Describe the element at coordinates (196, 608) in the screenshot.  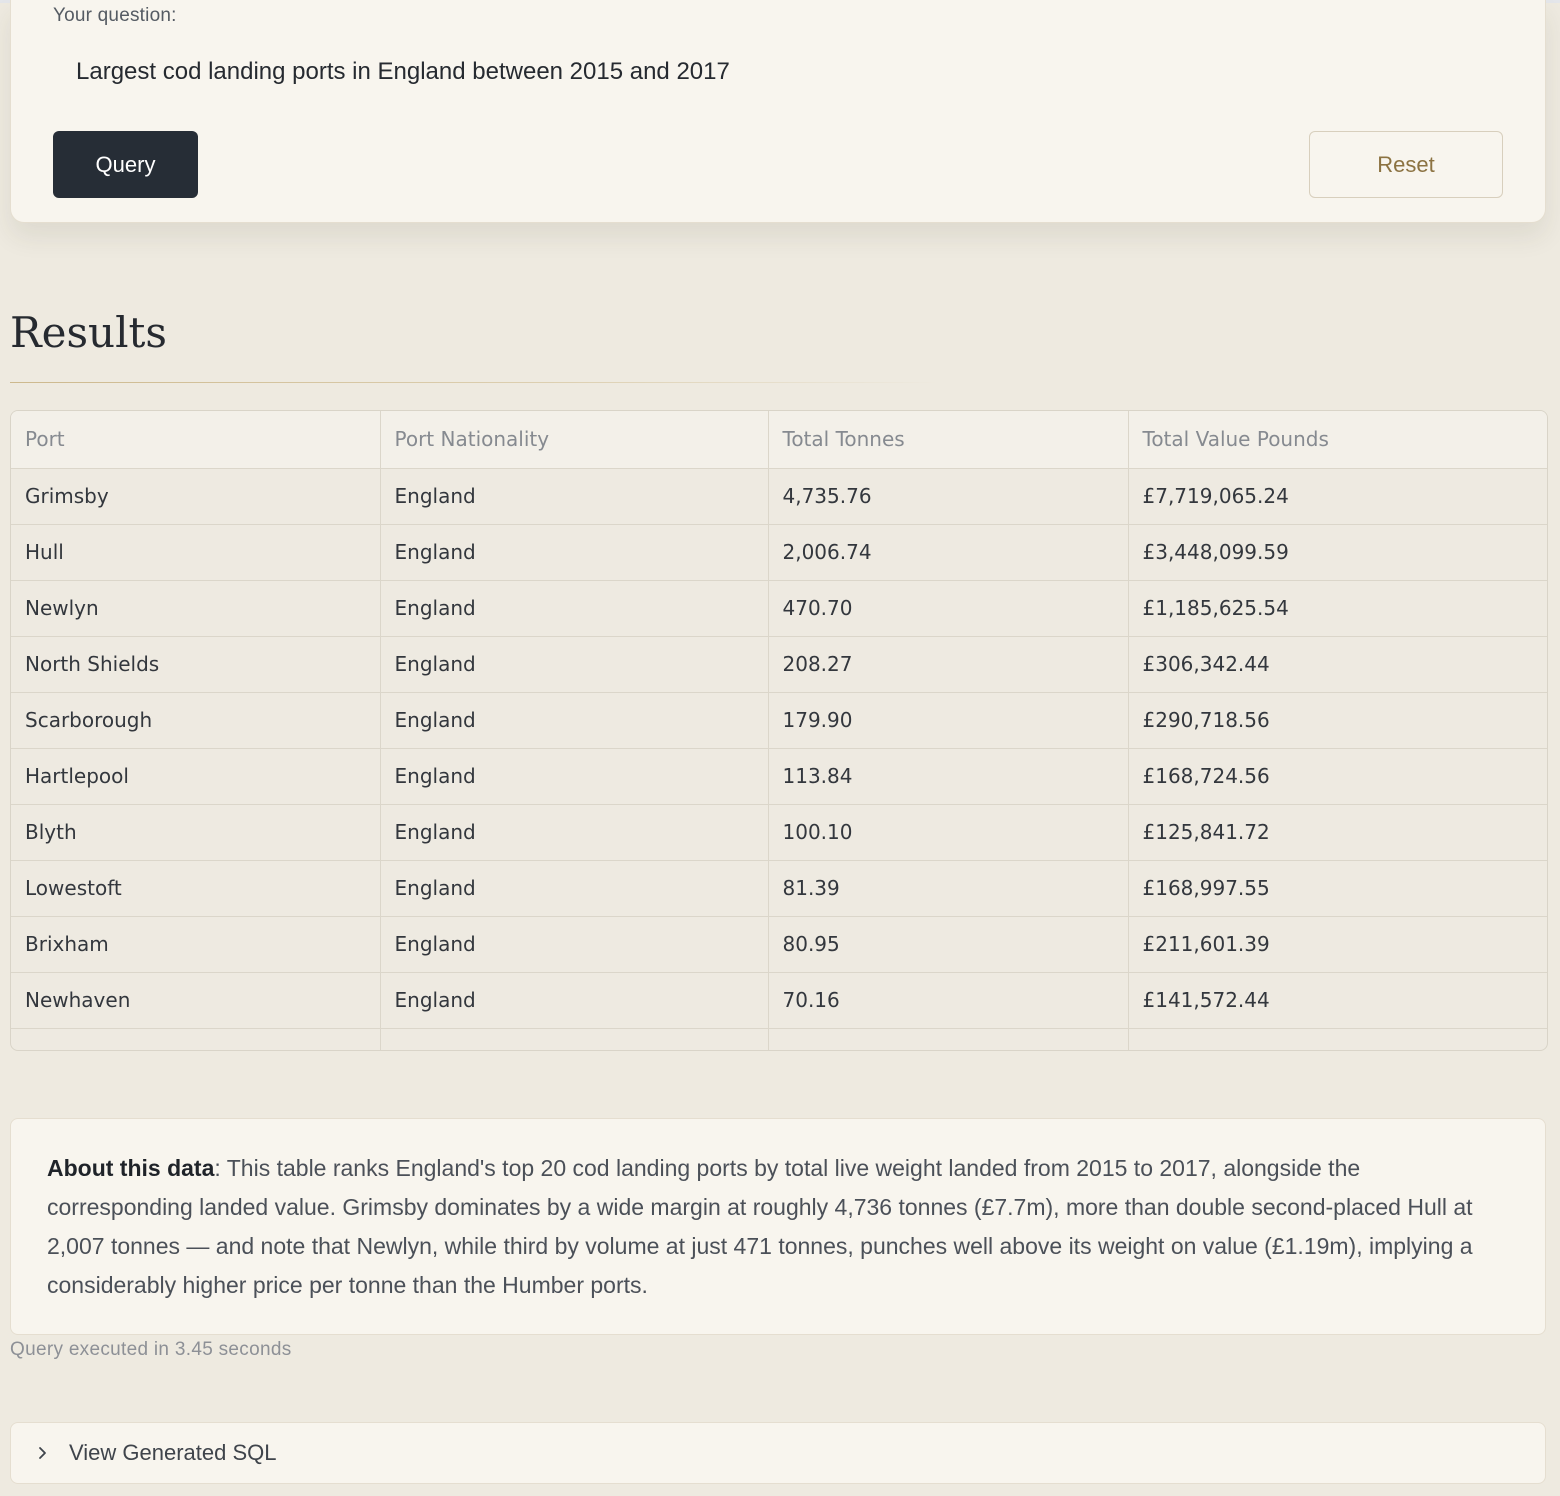
I see `cell-port: Newlyn` at that location.